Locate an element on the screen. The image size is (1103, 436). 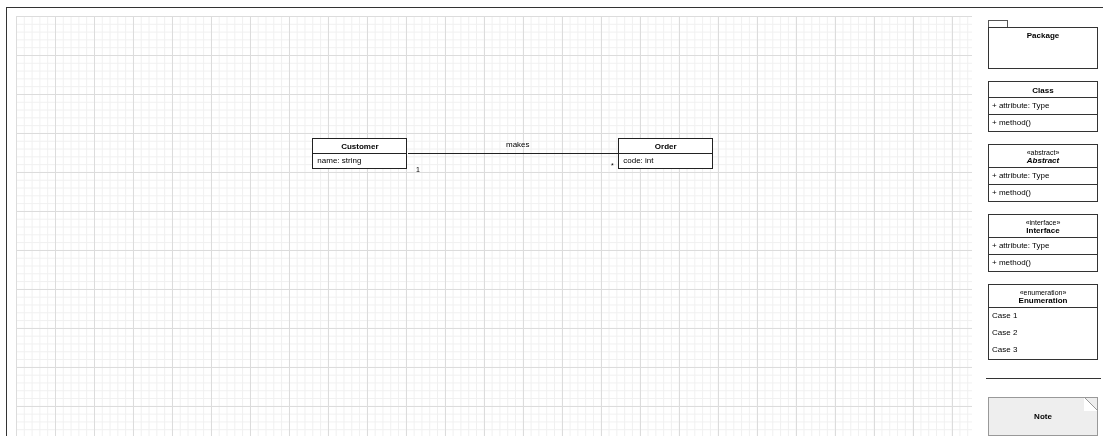
class-name: Customer is located at coordinates (360, 146).